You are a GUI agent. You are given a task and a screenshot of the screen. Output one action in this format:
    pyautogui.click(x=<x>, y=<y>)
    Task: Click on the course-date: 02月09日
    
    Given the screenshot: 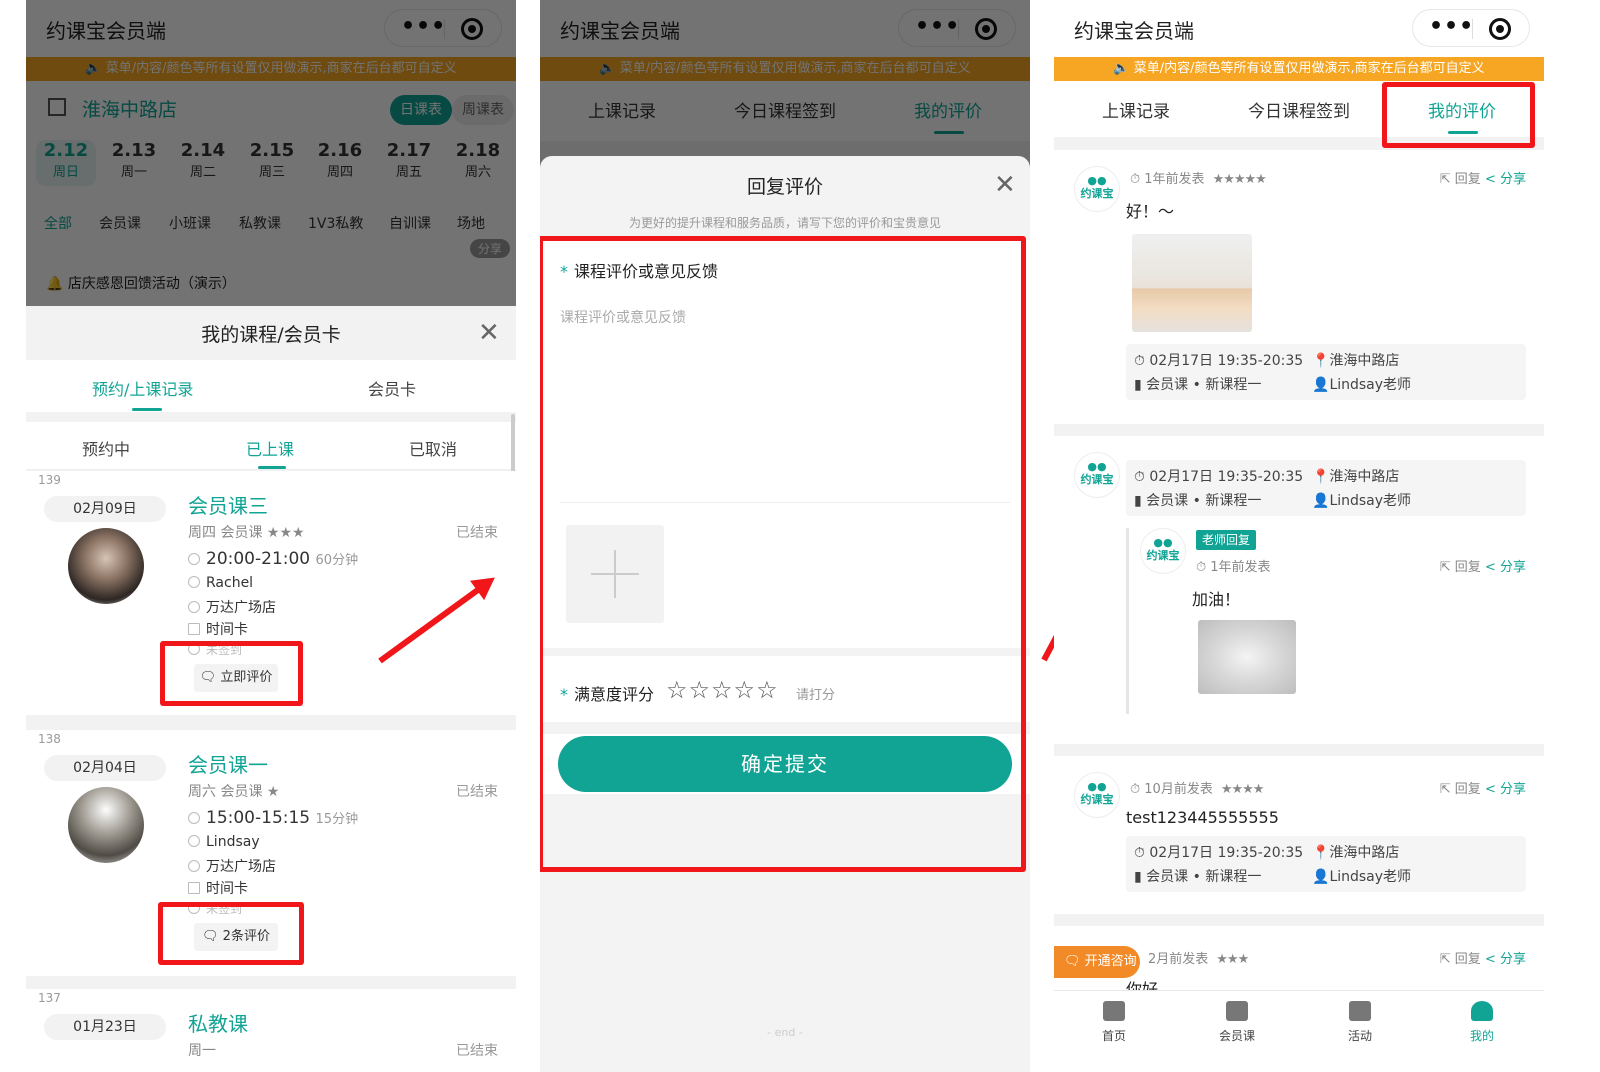 What is the action you would take?
    pyautogui.click(x=105, y=509)
    